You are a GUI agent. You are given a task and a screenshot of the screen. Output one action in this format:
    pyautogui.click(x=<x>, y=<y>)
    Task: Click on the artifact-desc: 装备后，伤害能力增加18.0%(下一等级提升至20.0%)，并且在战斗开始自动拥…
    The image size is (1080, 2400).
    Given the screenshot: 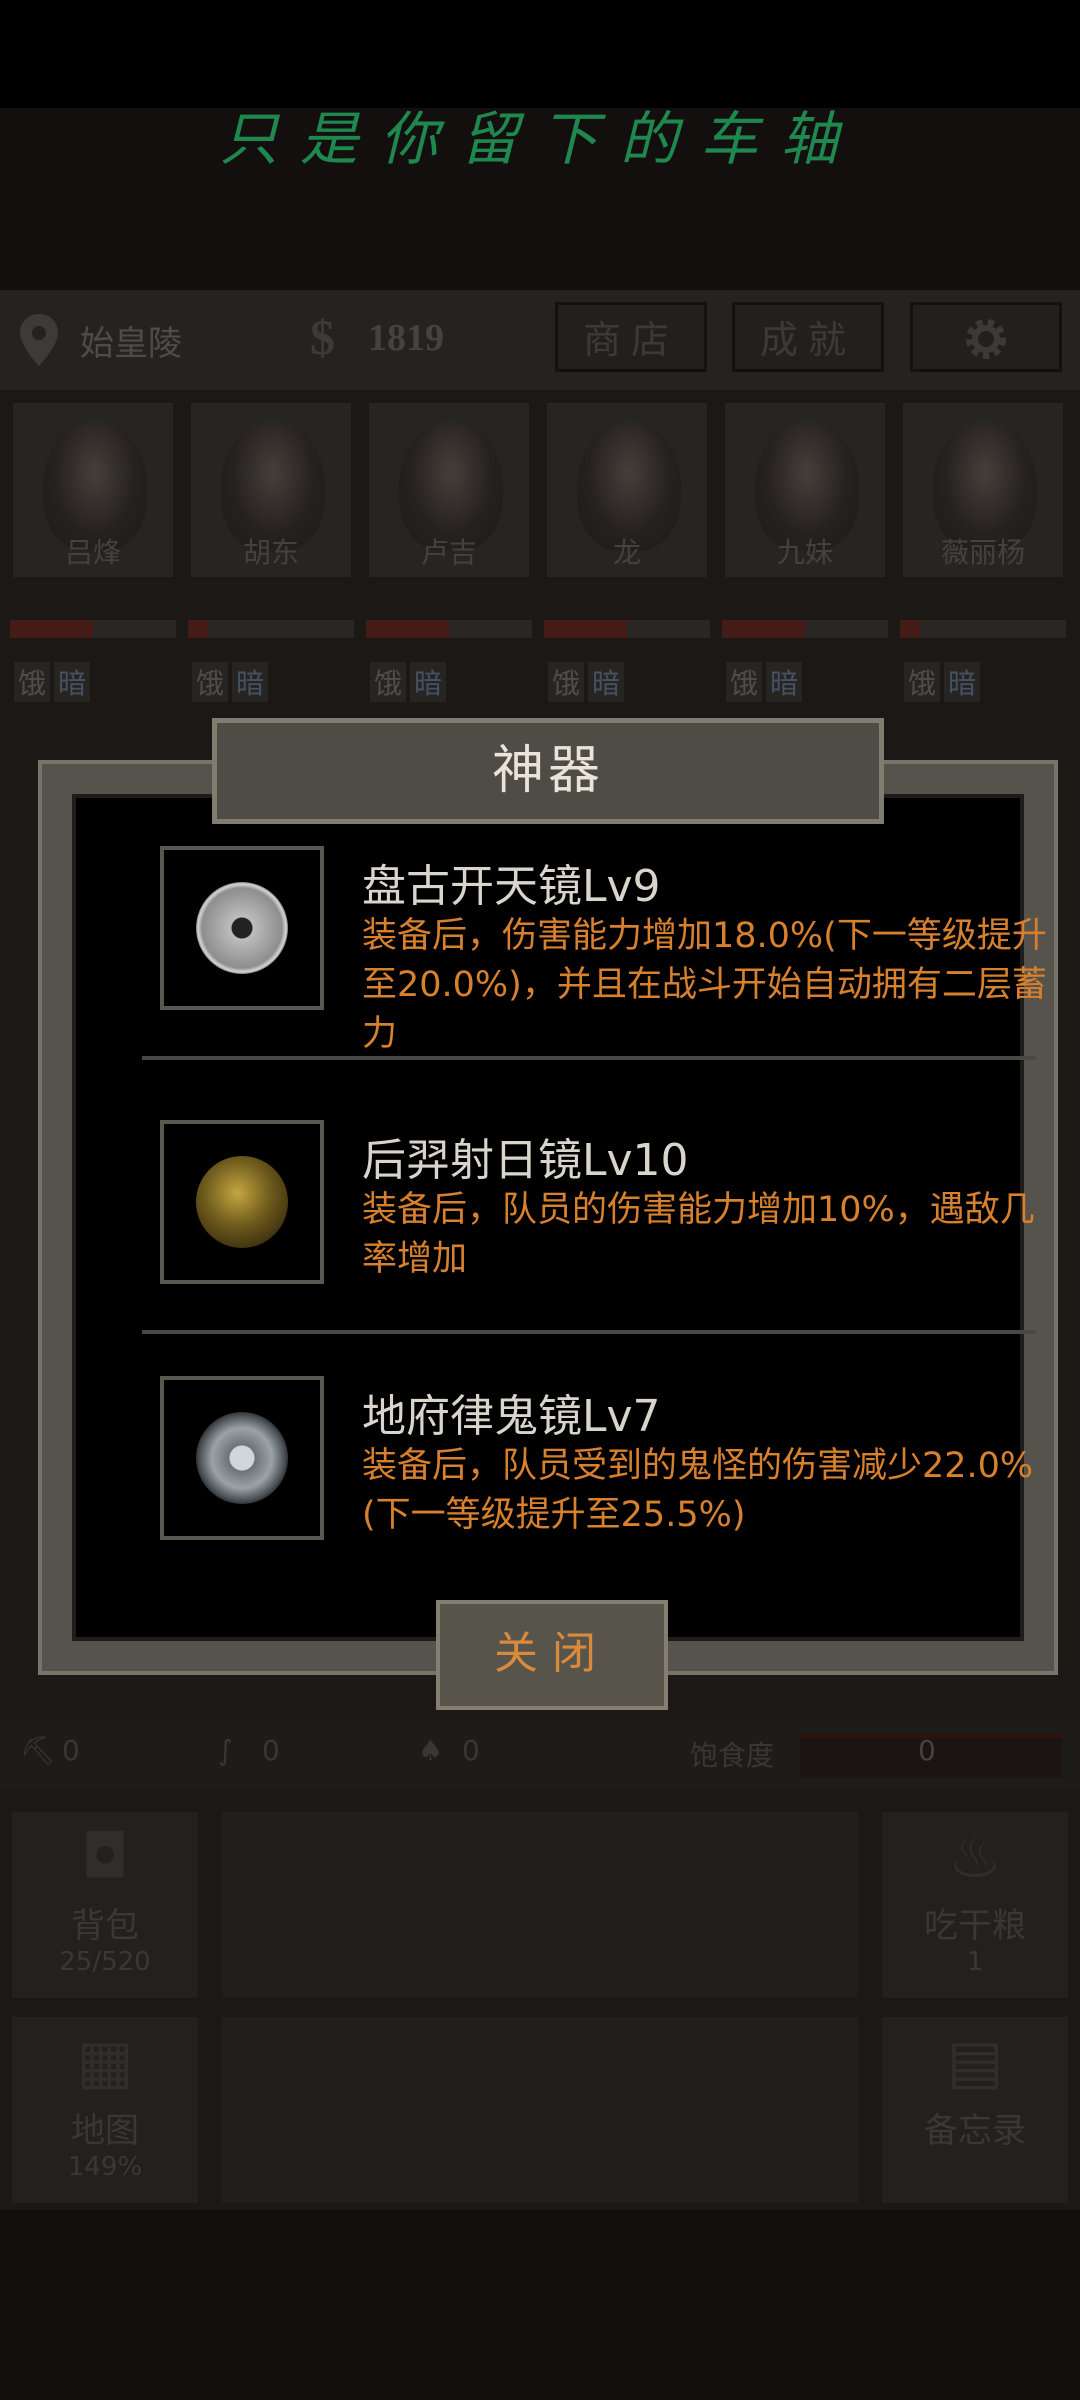 What is the action you would take?
    pyautogui.click(x=704, y=985)
    